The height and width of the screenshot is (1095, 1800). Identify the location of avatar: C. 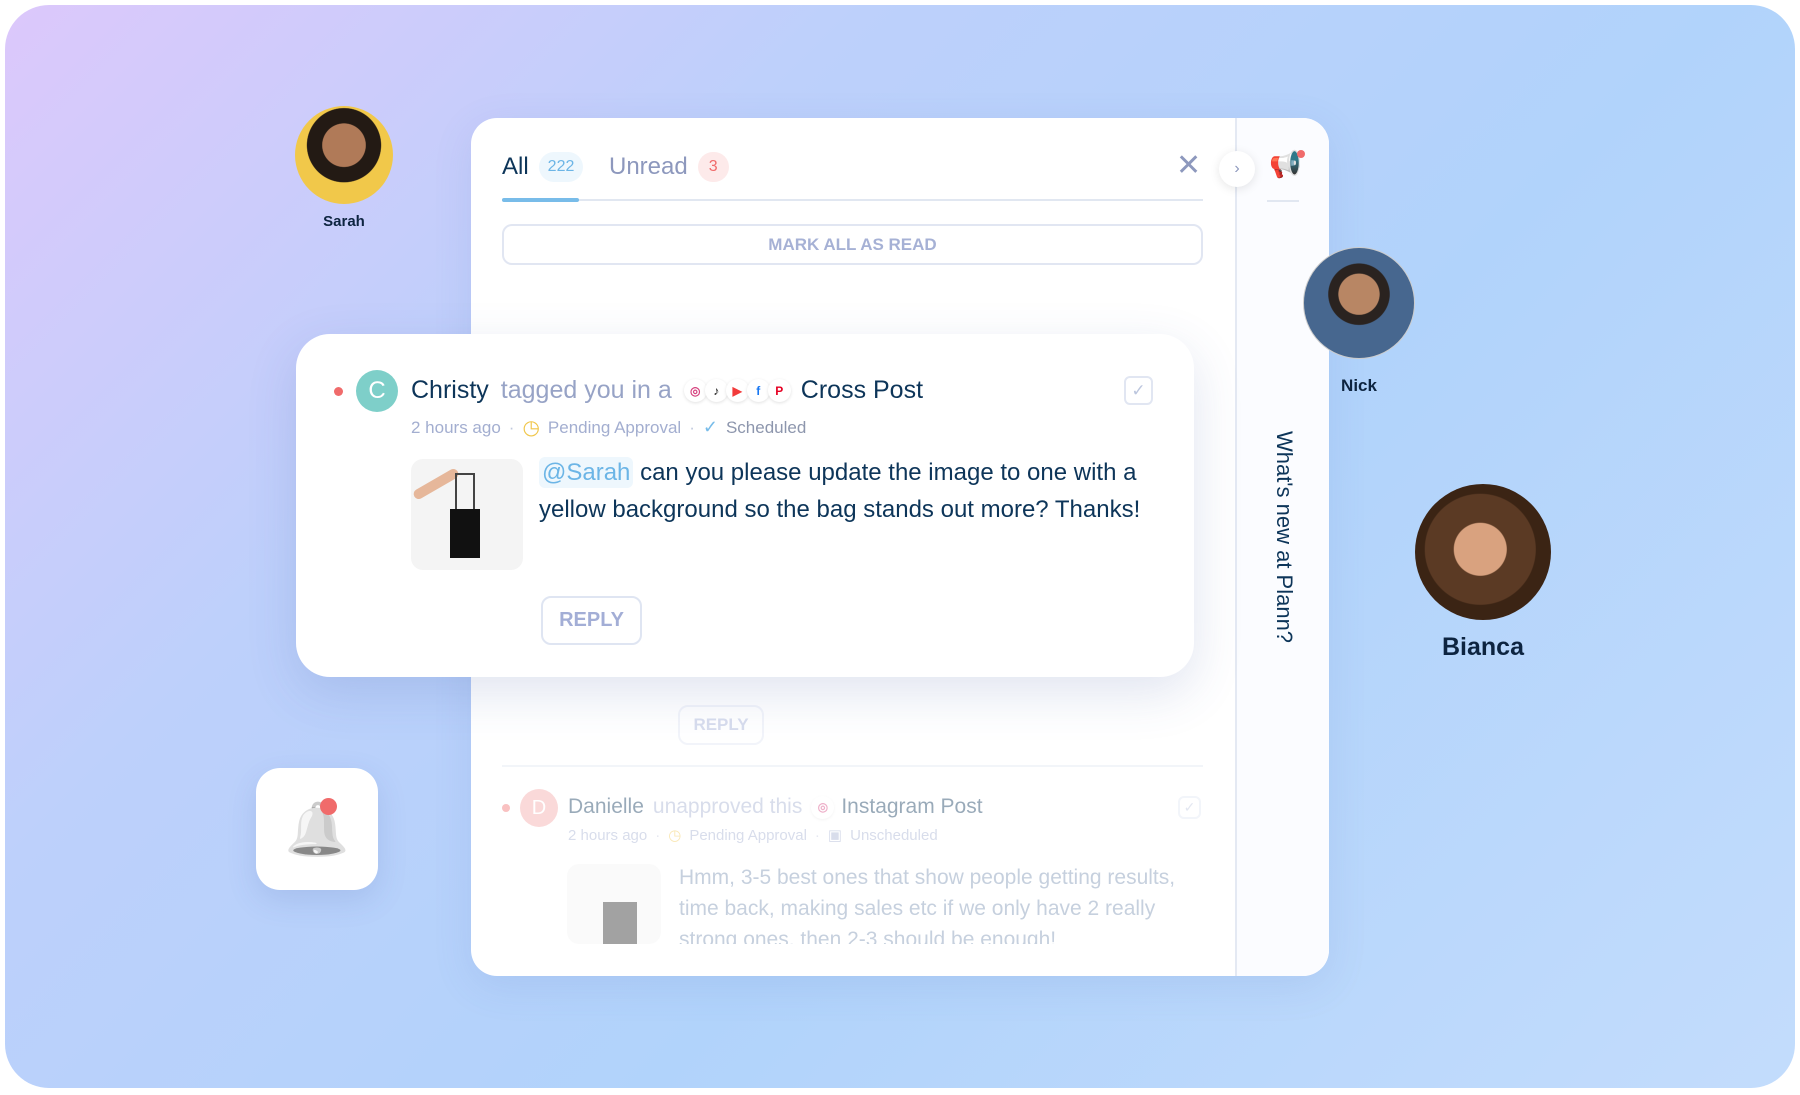
(377, 391).